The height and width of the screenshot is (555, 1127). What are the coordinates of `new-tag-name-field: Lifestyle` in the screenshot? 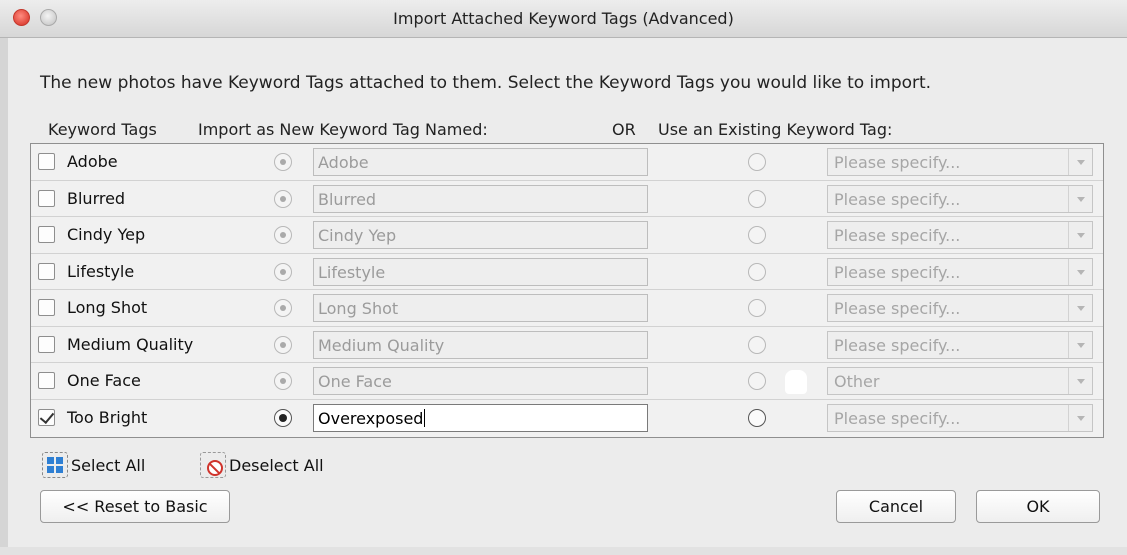 It's located at (480, 271).